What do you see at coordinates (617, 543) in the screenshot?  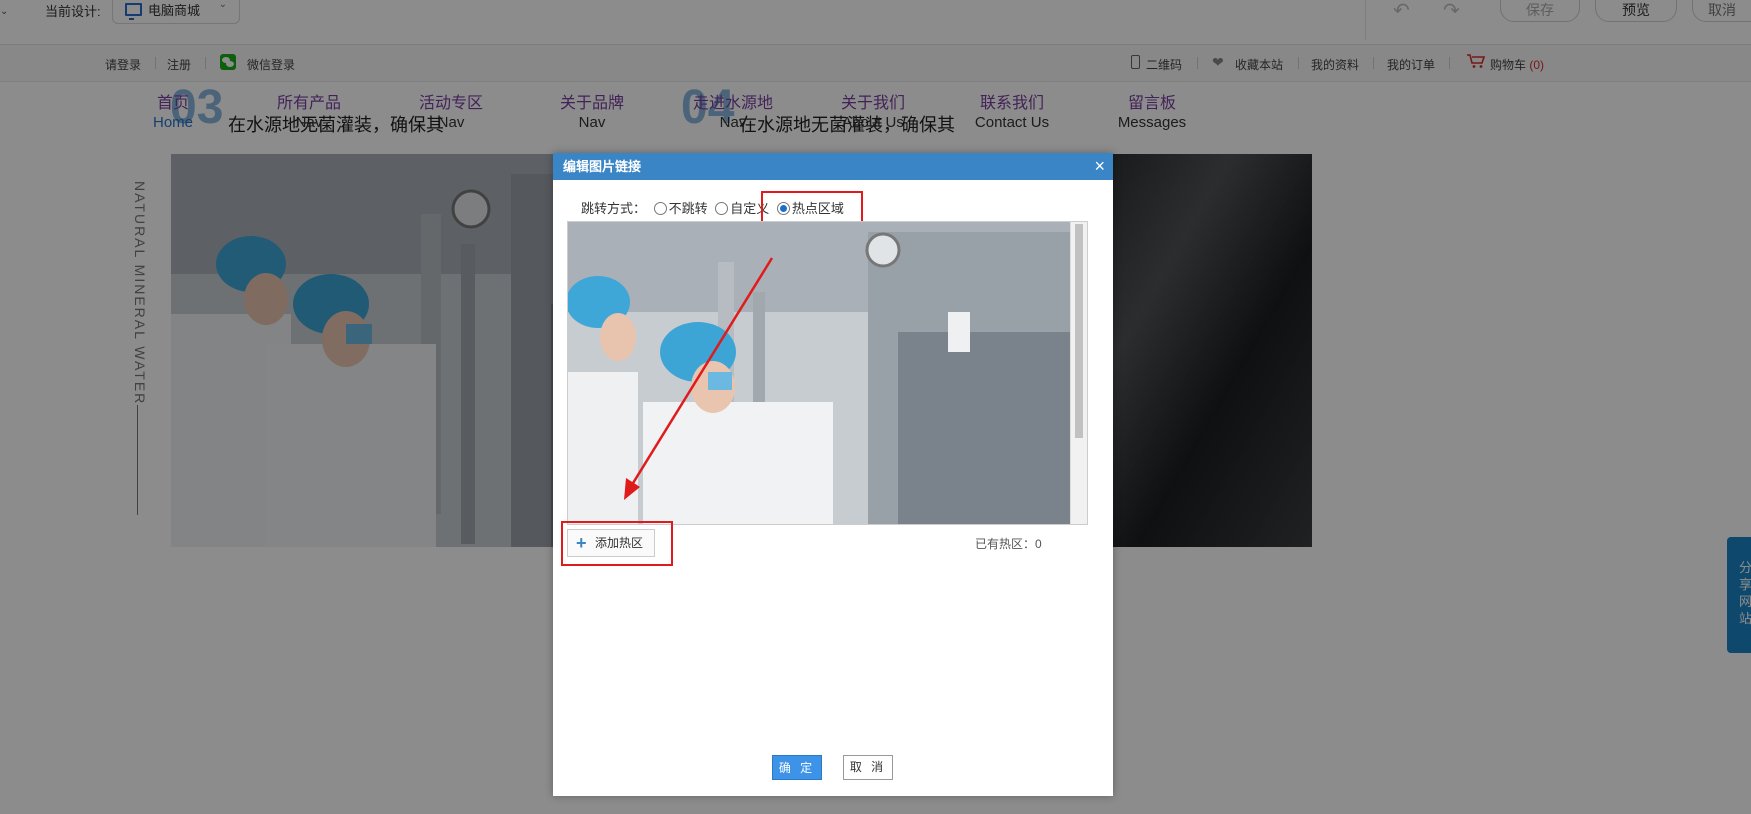 I see `annotation-box` at bounding box center [617, 543].